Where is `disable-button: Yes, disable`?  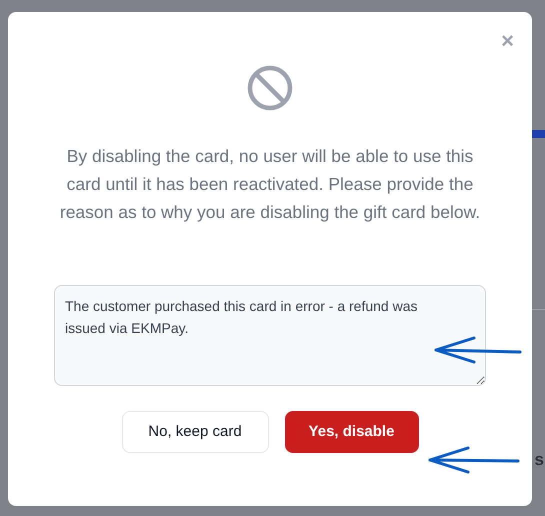
disable-button: Yes, disable is located at coordinates (351, 432).